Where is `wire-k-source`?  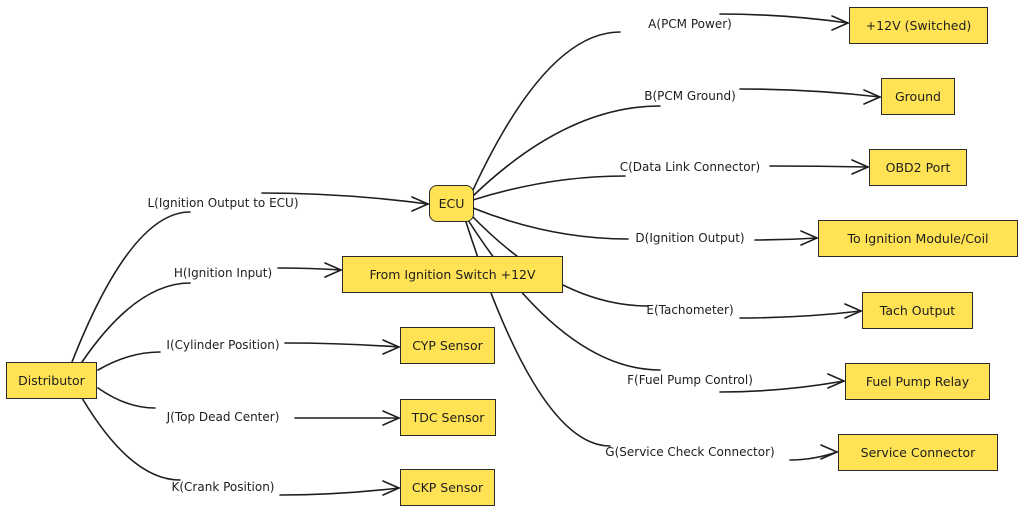 wire-k-source is located at coordinates (131, 439).